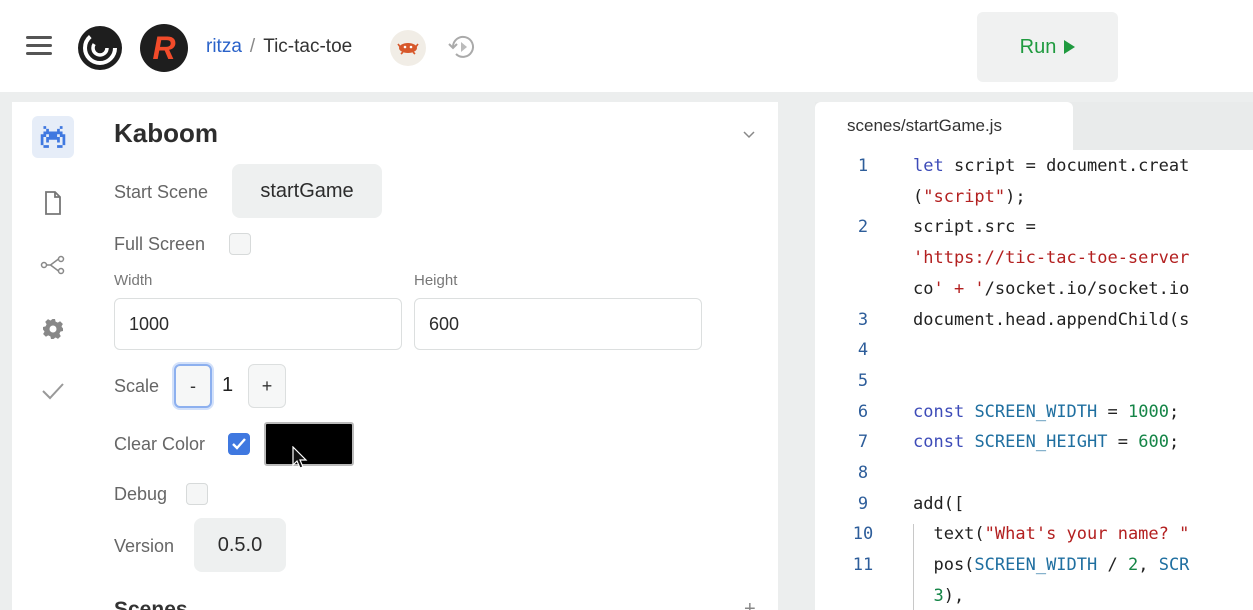 The width and height of the screenshot is (1253, 610). I want to click on line-number: 10, so click(863, 534).